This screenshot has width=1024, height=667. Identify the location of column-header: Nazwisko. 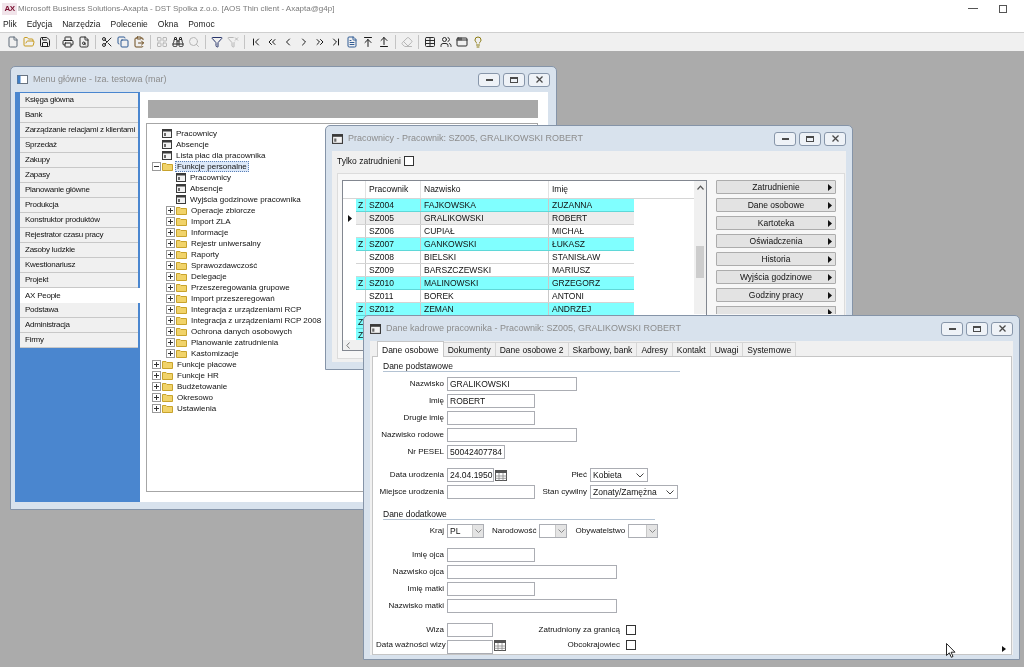
(484, 189).